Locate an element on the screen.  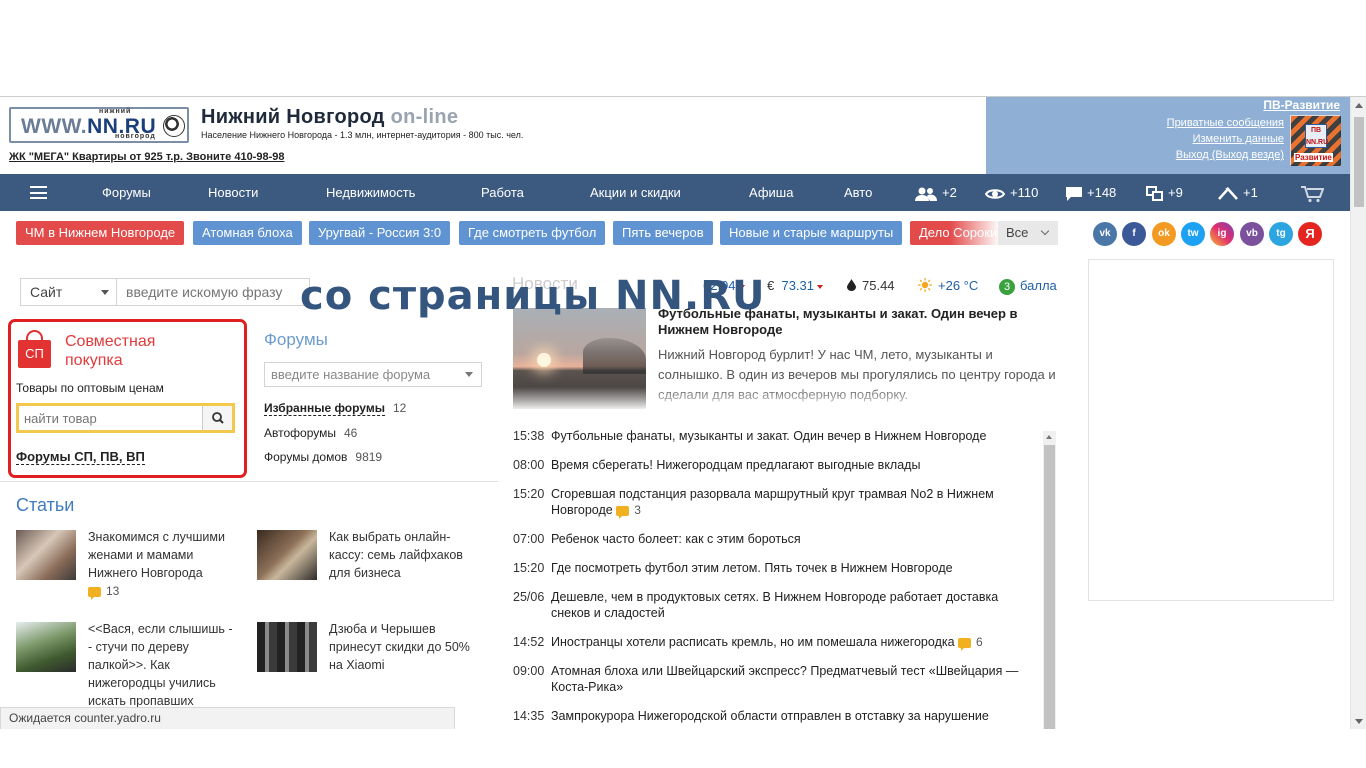
tag-item: Новые и старые маршруты is located at coordinates (811, 233).